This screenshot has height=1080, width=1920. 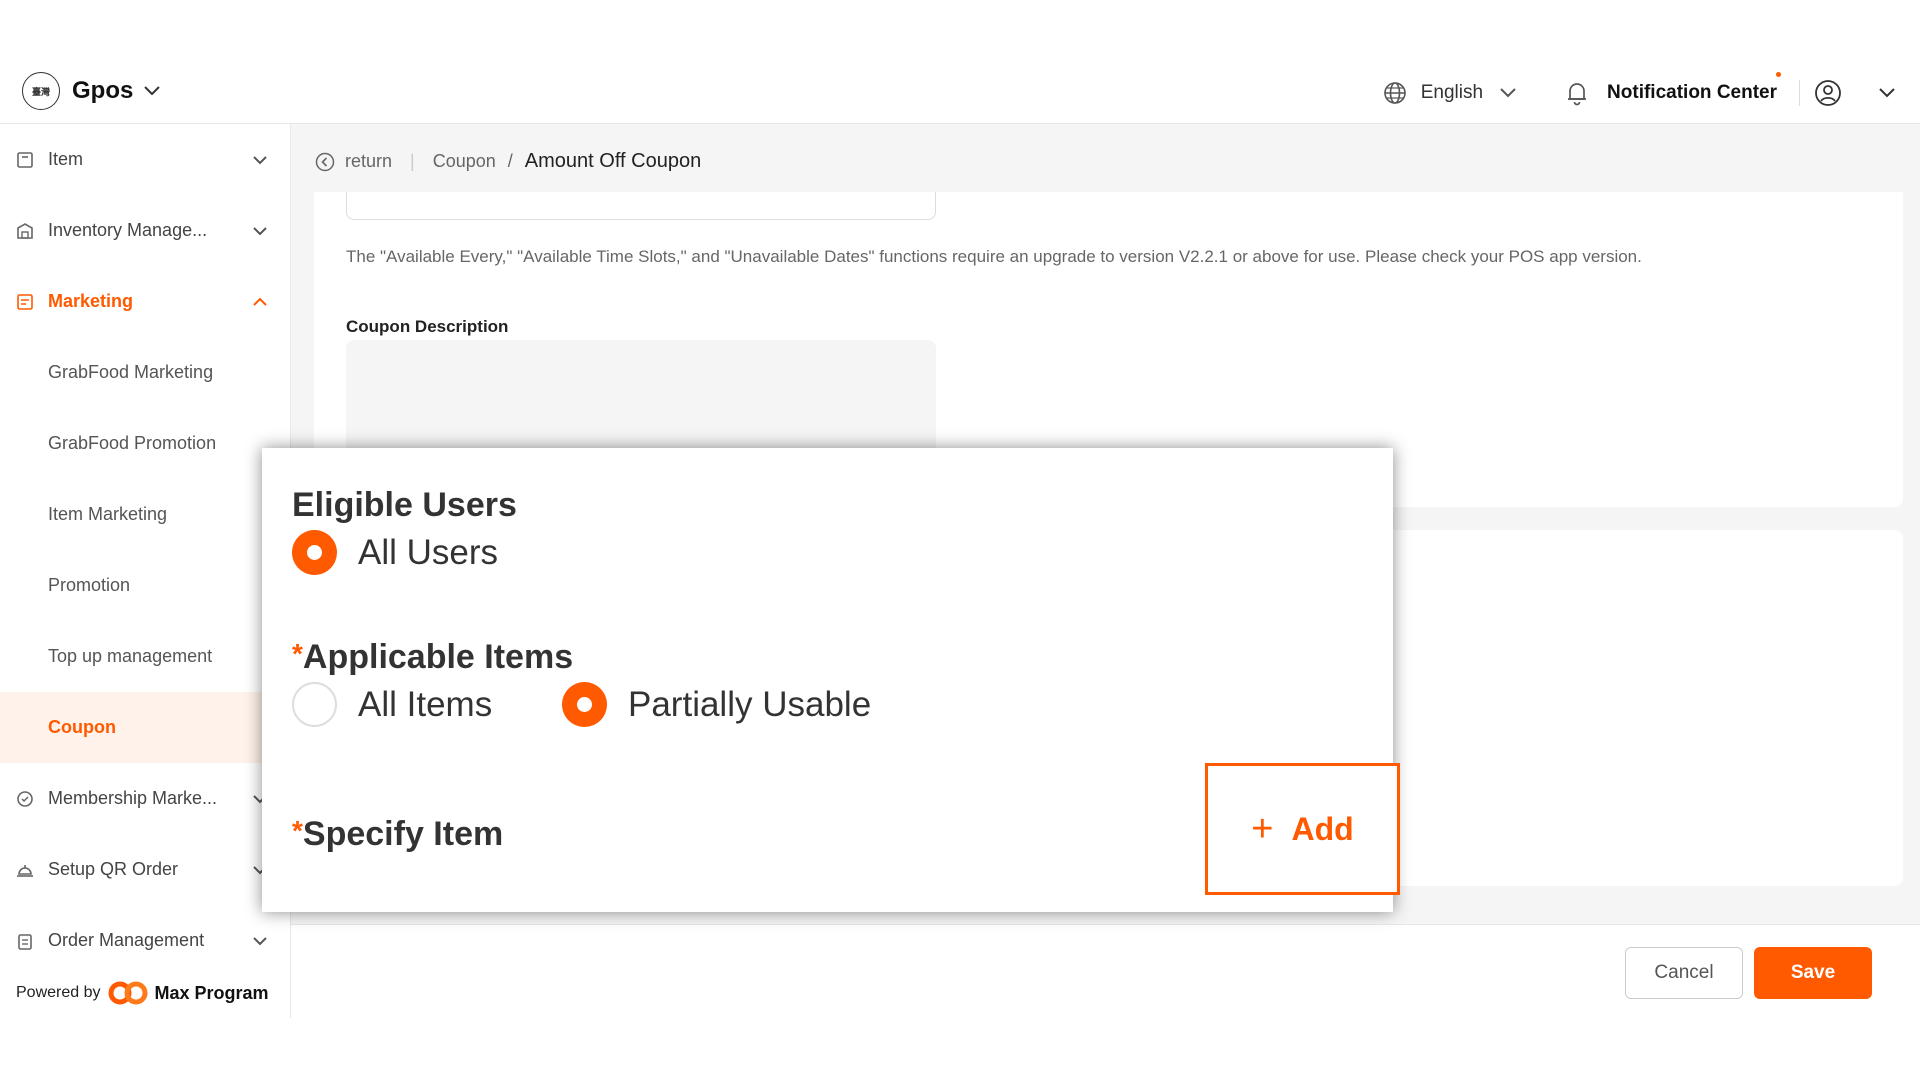 I want to click on language-selector: English, so click(x=1450, y=93).